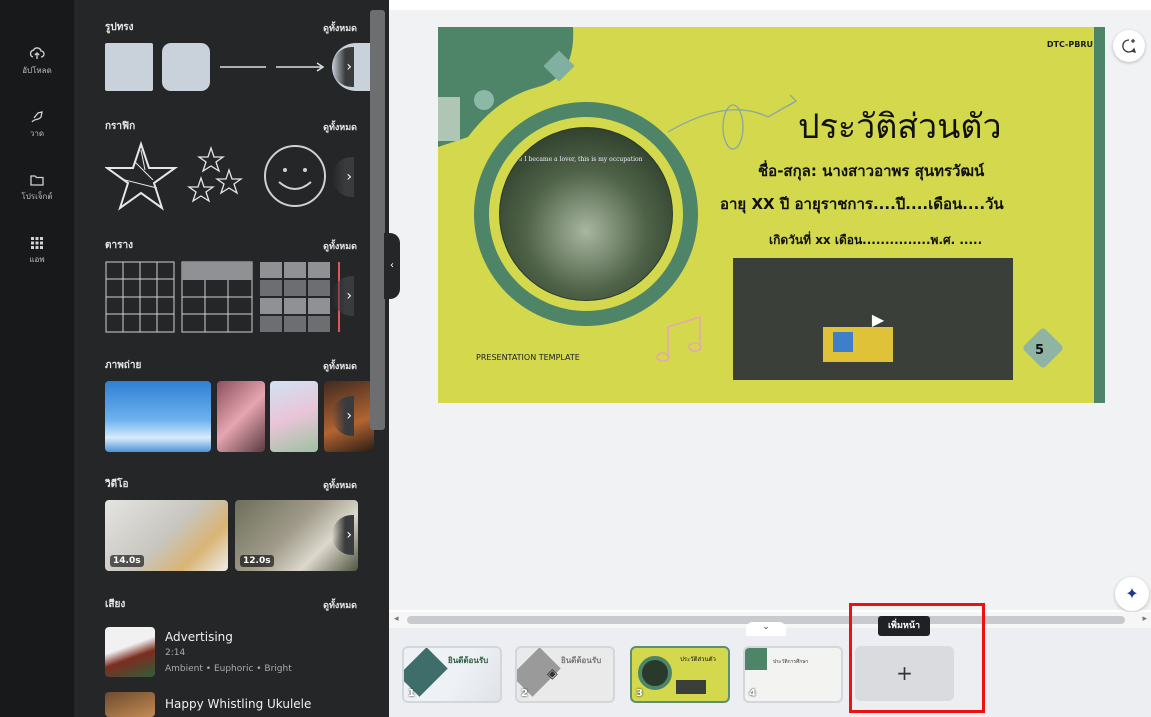 Image resolution: width=1151 pixels, height=717 pixels. I want to click on shape-lines, so click(273, 67).